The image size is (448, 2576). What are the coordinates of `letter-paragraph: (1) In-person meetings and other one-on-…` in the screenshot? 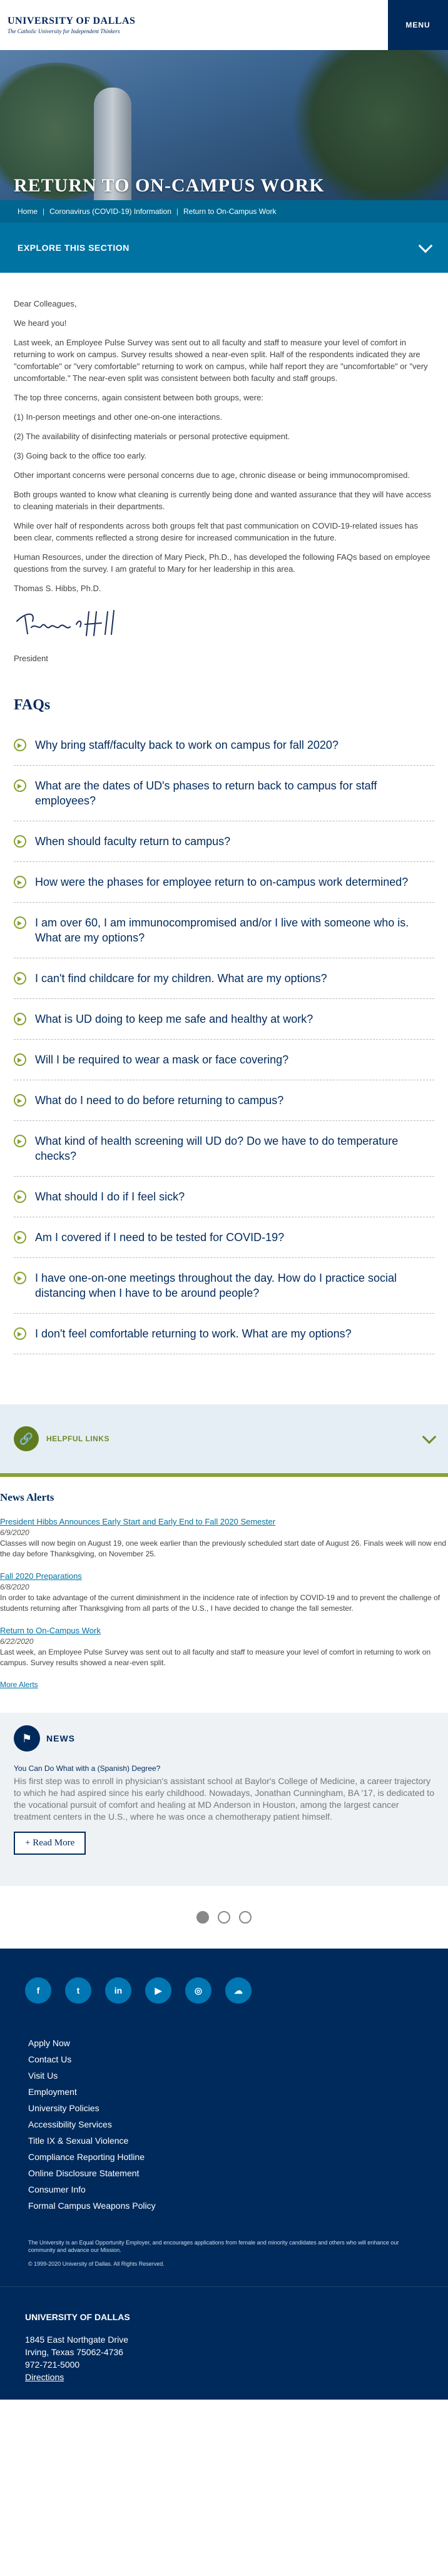 It's located at (118, 417).